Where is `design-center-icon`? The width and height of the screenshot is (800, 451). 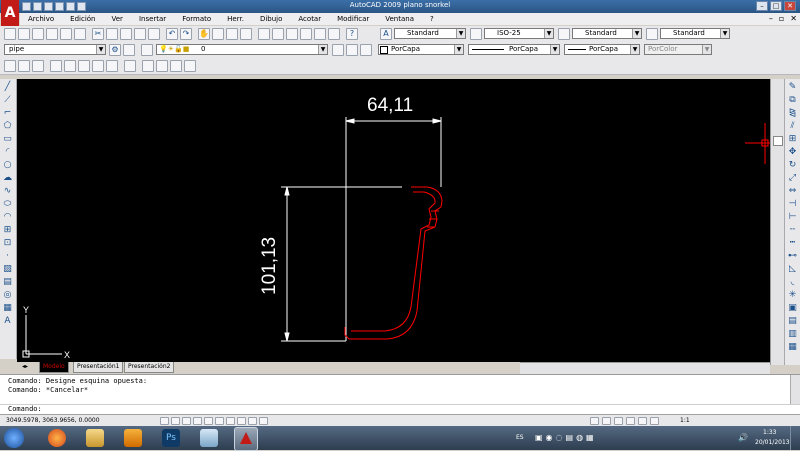
design-center-icon is located at coordinates (278, 34).